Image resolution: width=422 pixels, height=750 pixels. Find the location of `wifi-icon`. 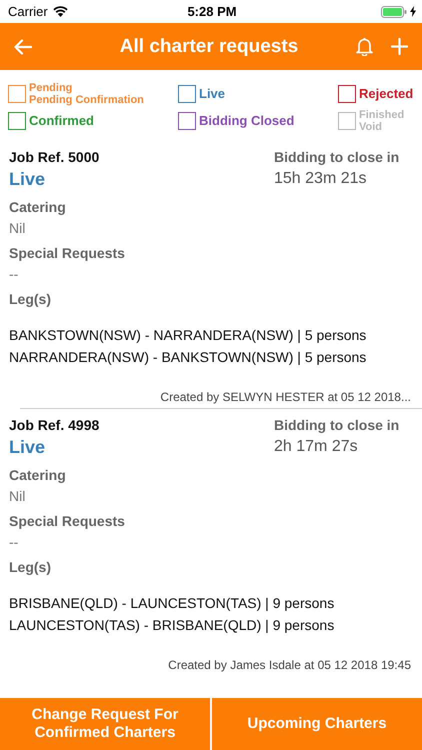

wifi-icon is located at coordinates (60, 11).